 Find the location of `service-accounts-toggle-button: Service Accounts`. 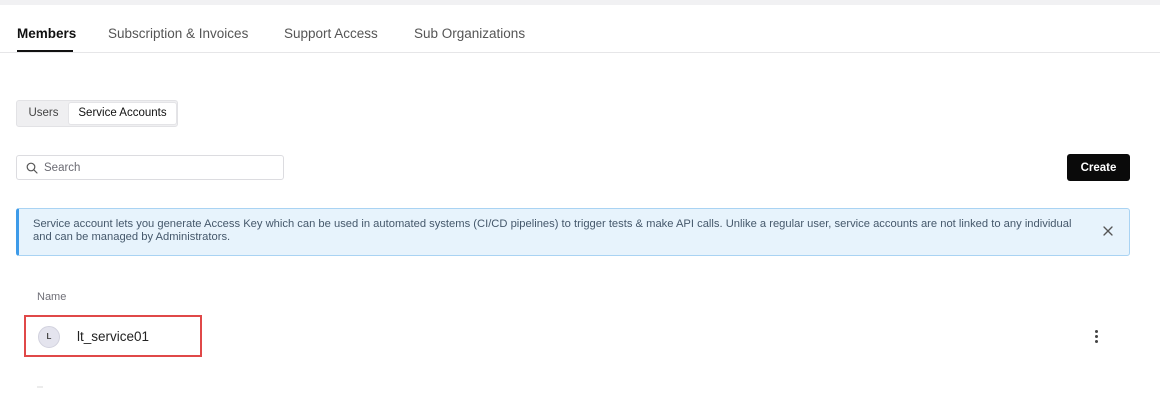

service-accounts-toggle-button: Service Accounts is located at coordinates (122, 113).